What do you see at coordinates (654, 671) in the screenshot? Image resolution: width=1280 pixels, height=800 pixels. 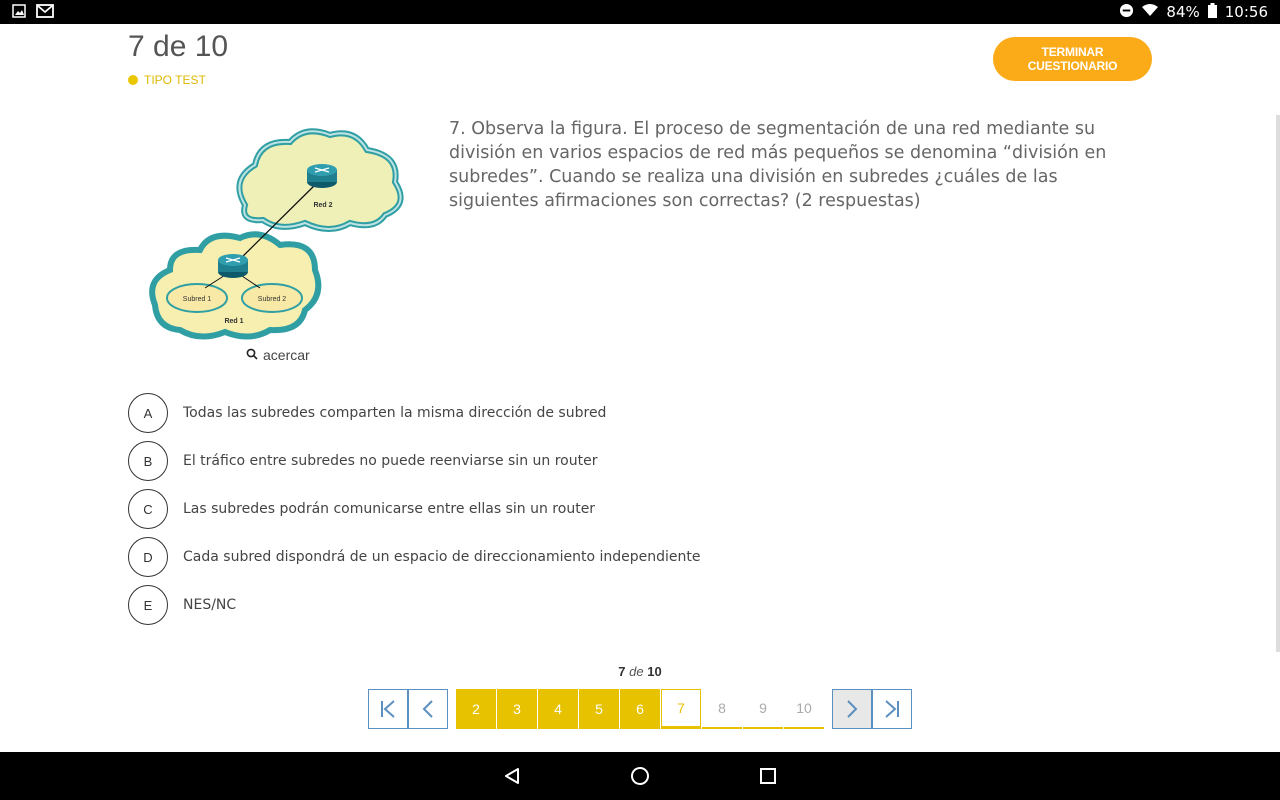 I see `pager-total: 10` at bounding box center [654, 671].